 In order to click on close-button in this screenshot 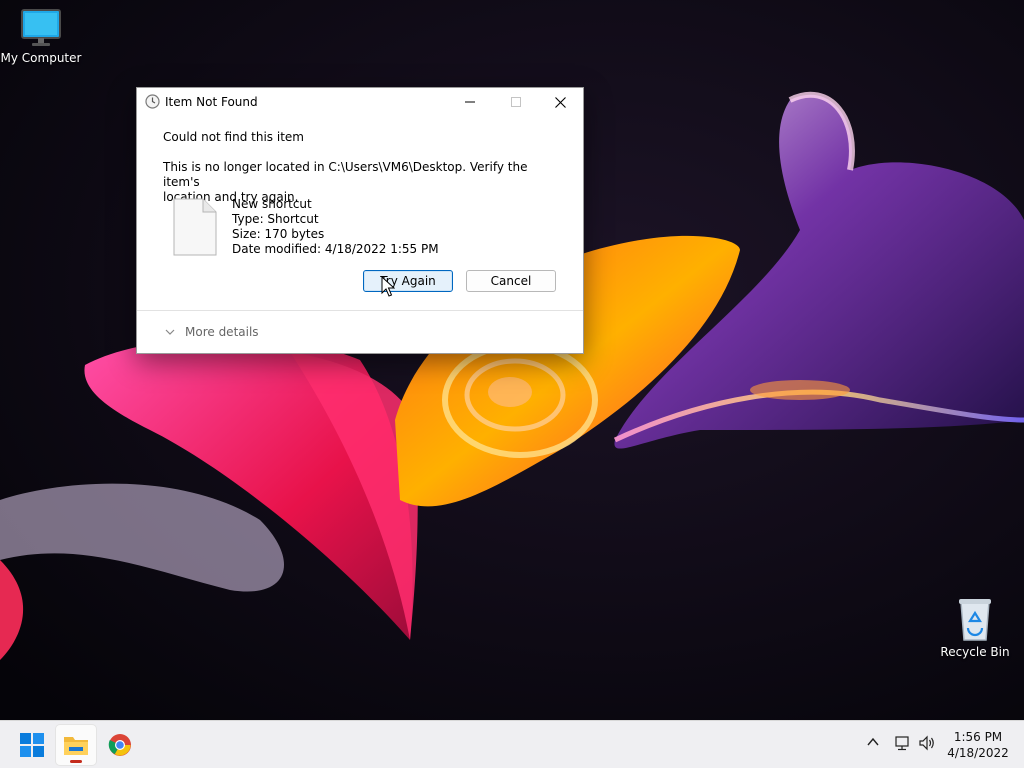, I will do `click(560, 102)`.